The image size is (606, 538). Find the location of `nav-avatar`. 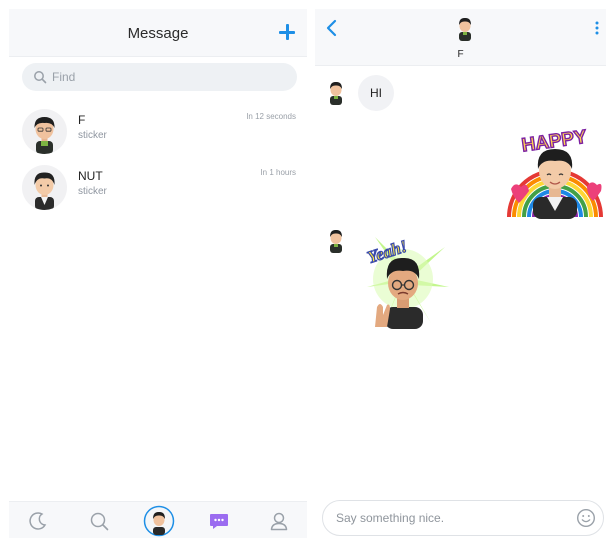

nav-avatar is located at coordinates (159, 520).